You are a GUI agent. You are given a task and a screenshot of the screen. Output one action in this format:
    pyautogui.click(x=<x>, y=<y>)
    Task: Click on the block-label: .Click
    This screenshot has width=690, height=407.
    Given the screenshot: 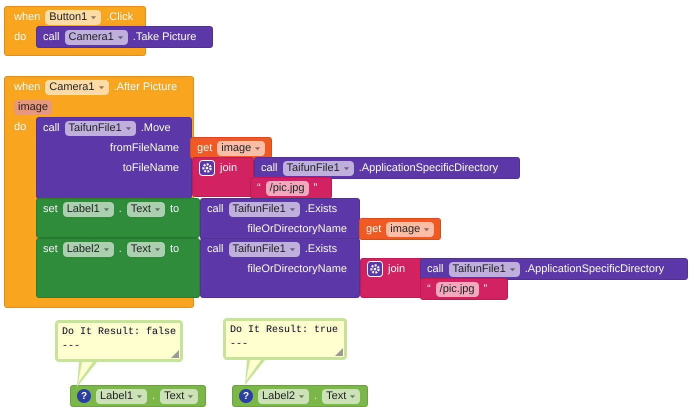 What is the action you would take?
    pyautogui.click(x=120, y=17)
    